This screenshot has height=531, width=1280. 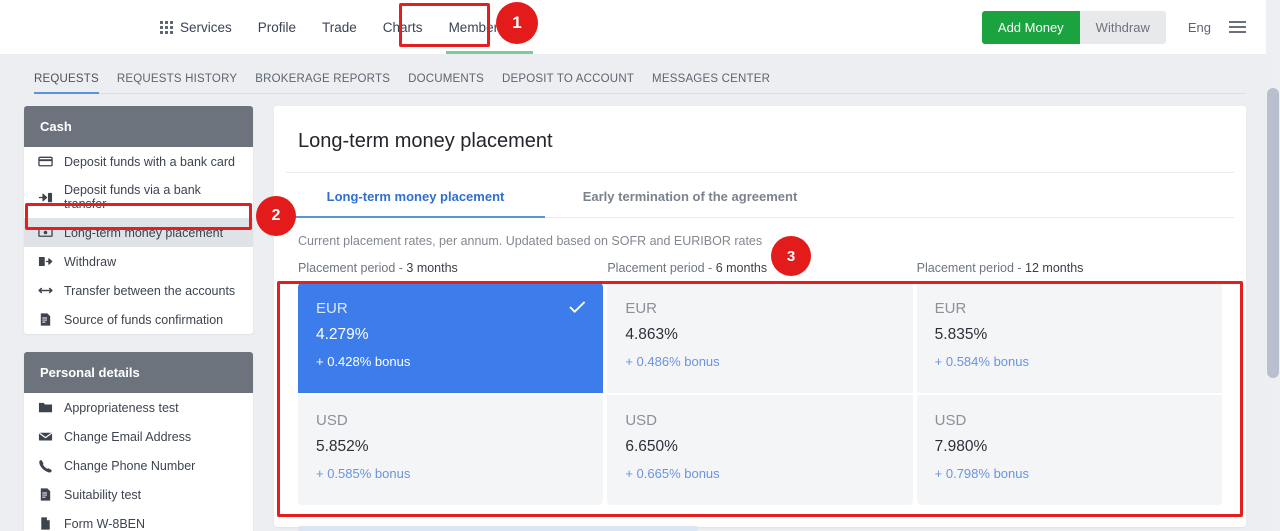 What do you see at coordinates (138, 126) in the screenshot?
I see `sidebar-cash-title: Cash` at bounding box center [138, 126].